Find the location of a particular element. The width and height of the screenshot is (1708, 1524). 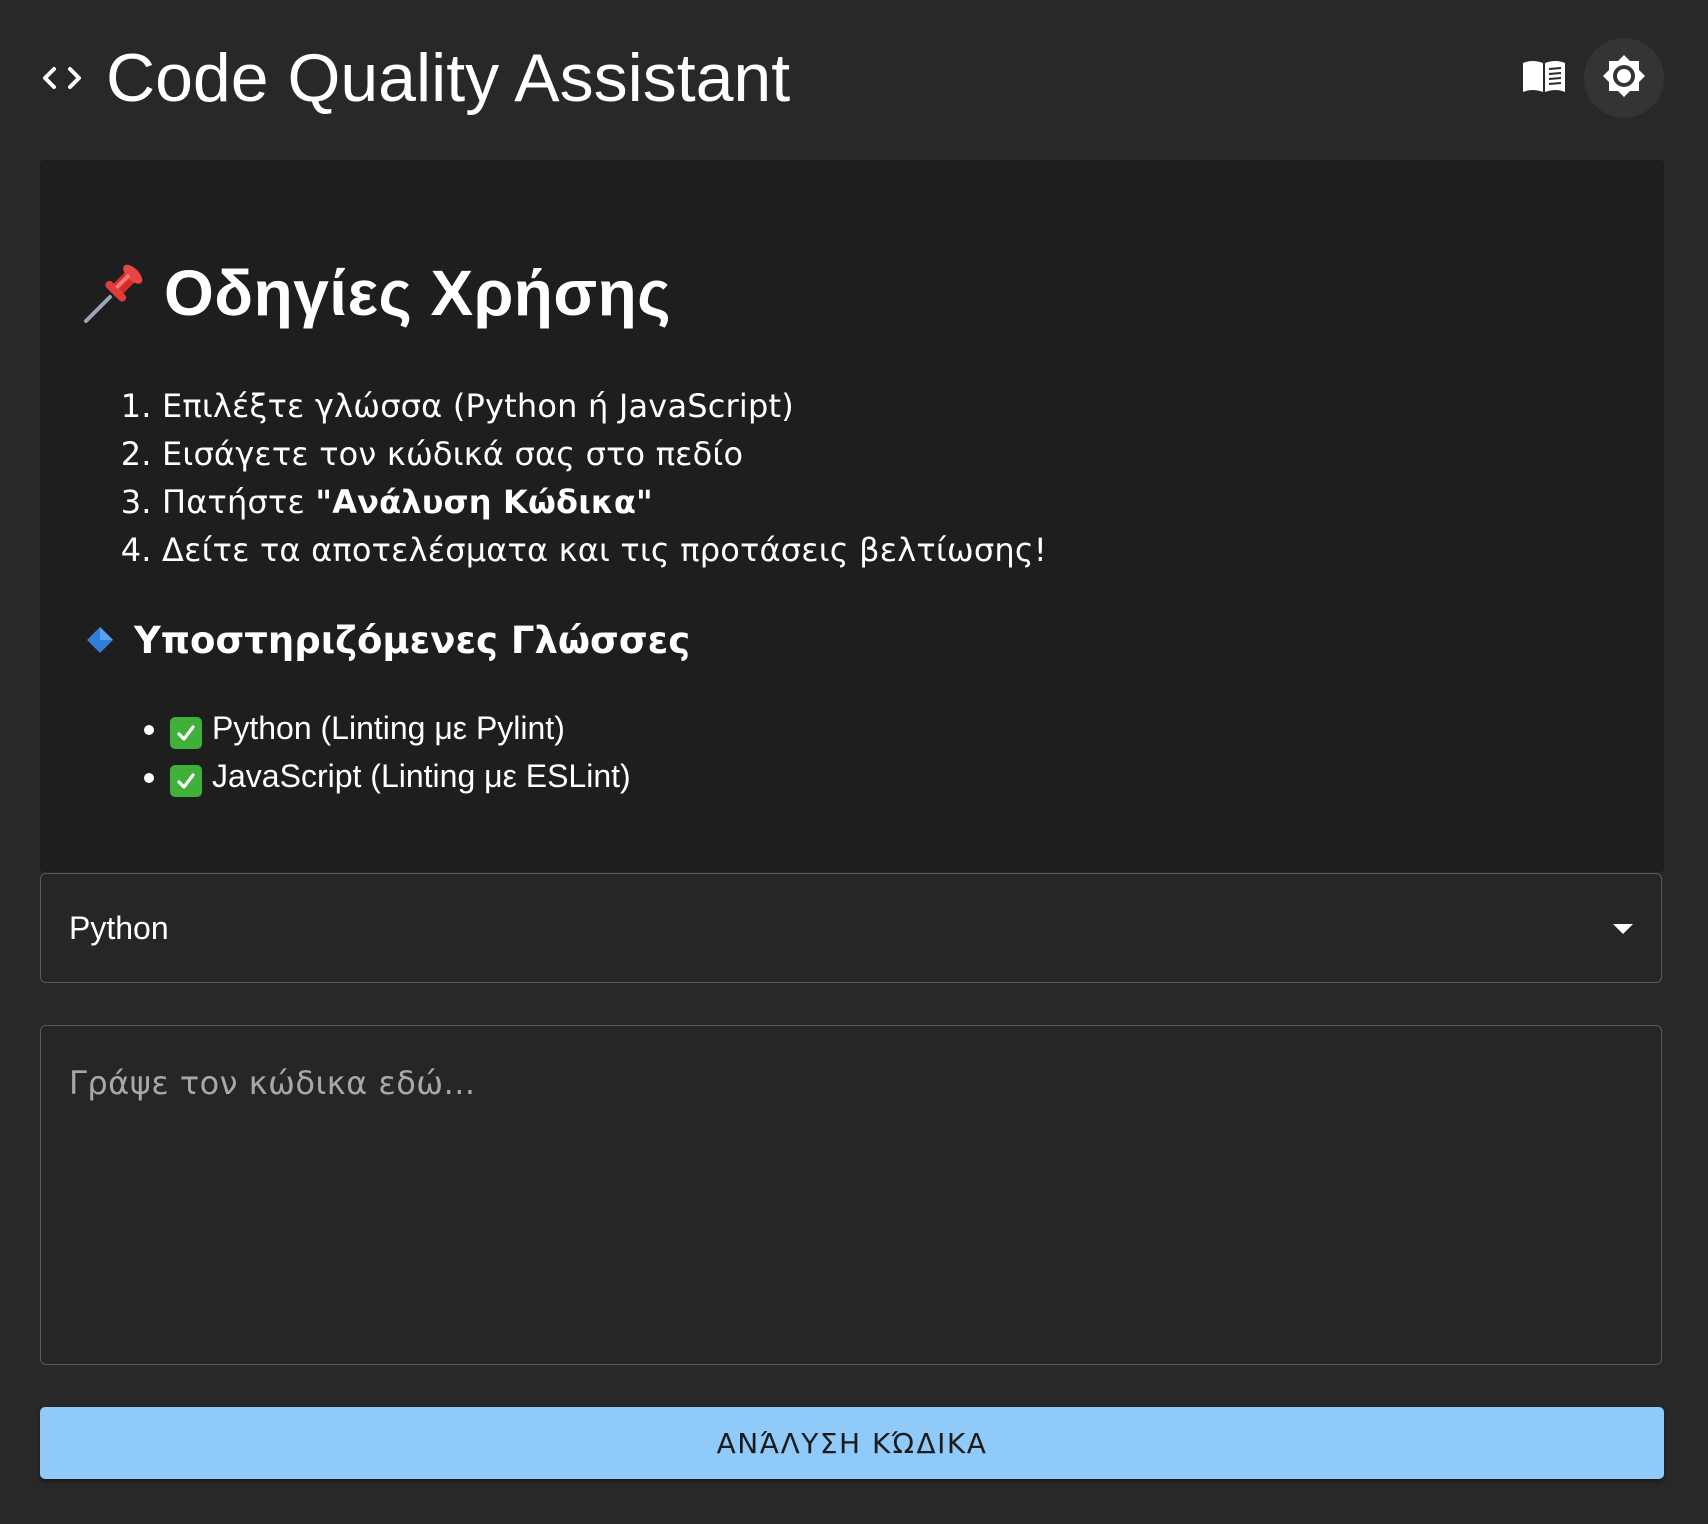

app-title: Code Quality Assistant is located at coordinates (448, 78).